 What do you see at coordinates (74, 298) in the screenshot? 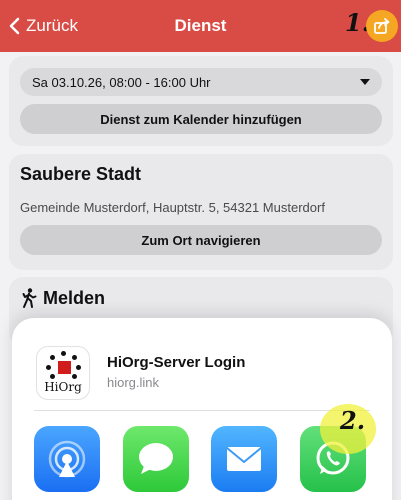
I see `report-title: Melden` at bounding box center [74, 298].